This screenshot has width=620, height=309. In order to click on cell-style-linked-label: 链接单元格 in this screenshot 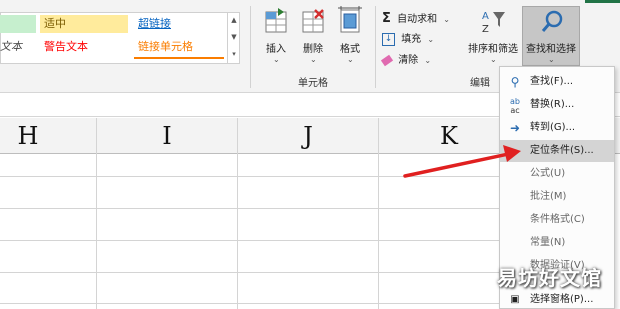, I will do `click(165, 46)`.